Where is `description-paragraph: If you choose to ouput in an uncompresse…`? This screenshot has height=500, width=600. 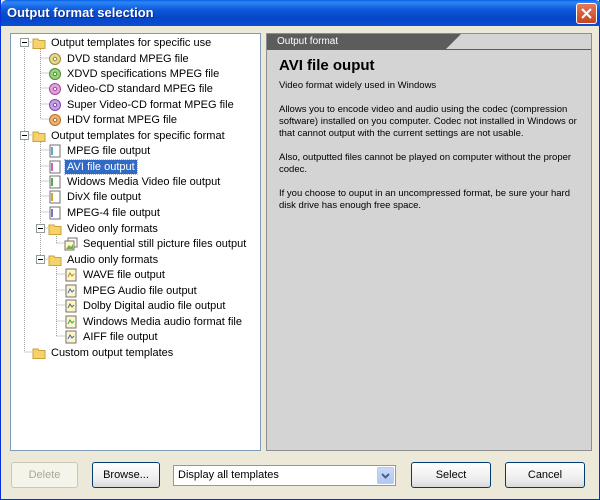
description-paragraph: If you choose to ouput in an uncompresse… is located at coordinates (424, 199).